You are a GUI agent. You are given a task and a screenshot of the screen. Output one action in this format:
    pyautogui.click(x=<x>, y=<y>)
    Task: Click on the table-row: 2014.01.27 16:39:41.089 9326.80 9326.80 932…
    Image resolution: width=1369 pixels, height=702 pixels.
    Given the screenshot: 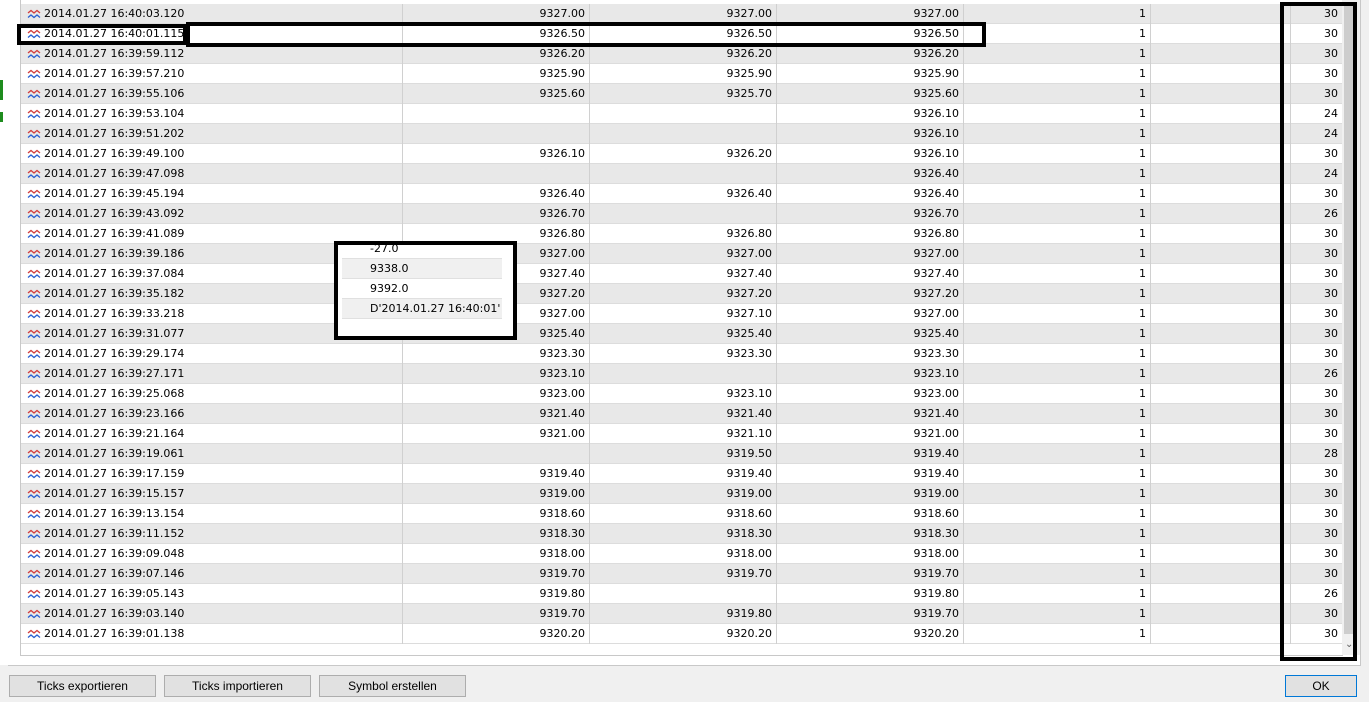 What is the action you would take?
    pyautogui.click(x=682, y=234)
    